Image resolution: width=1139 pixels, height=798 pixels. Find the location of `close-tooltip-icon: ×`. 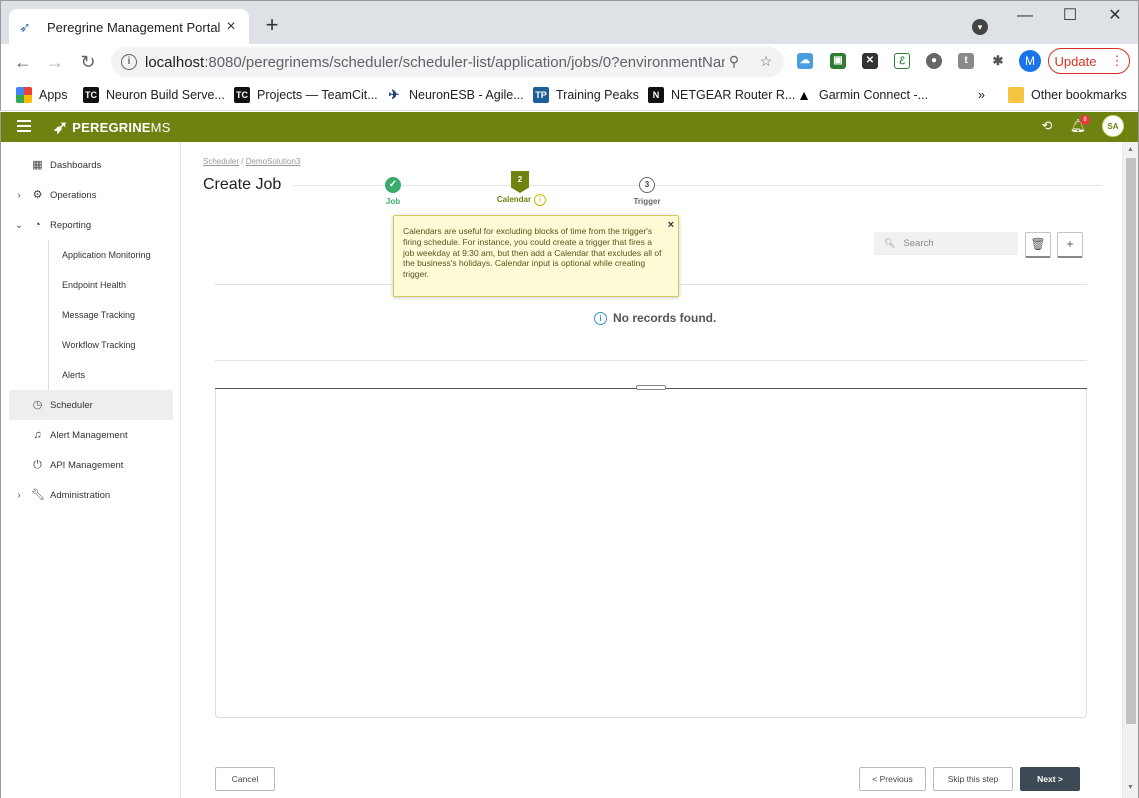

close-tooltip-icon: × is located at coordinates (671, 225).